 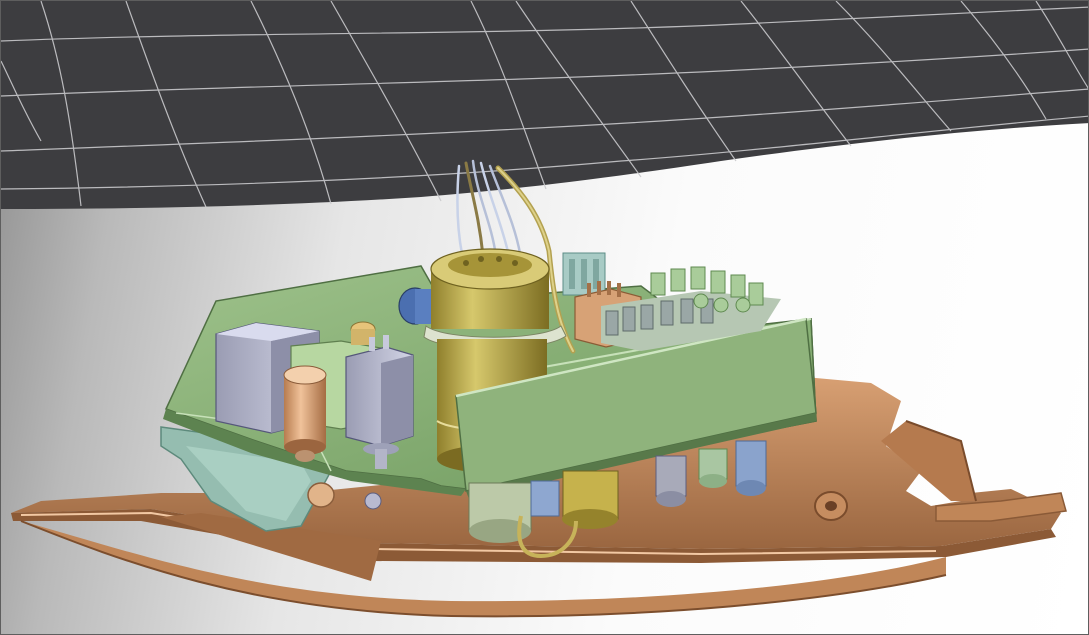 What do you see at coordinates (305, 413) in the screenshot?
I see `capacitor` at bounding box center [305, 413].